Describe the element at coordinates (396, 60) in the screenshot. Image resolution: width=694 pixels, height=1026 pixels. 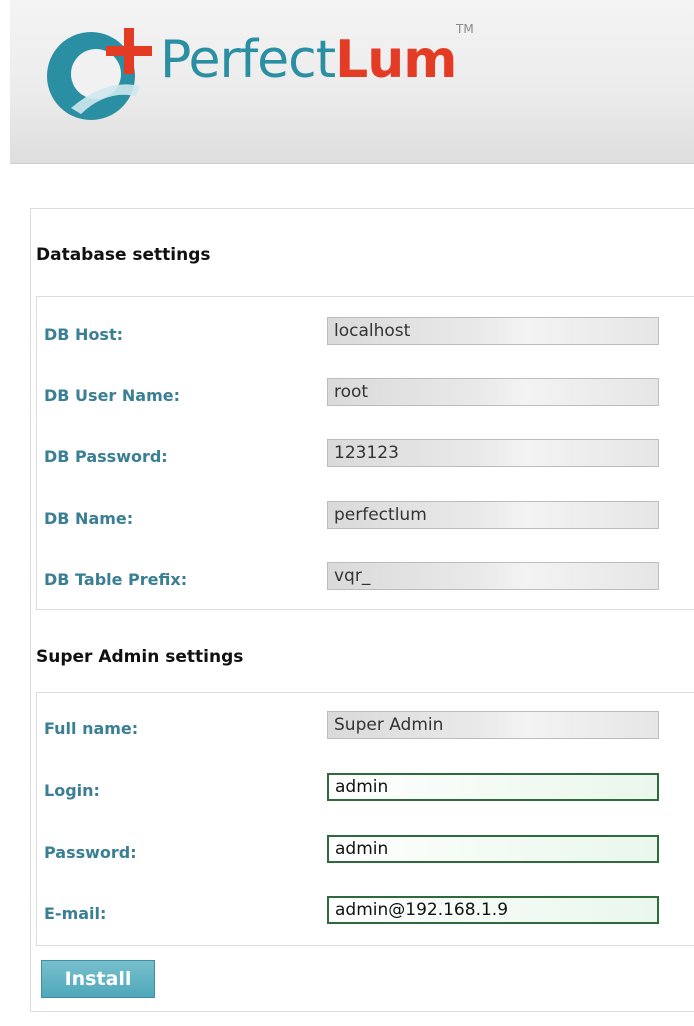
I see `logo-text-lum: Lum` at that location.